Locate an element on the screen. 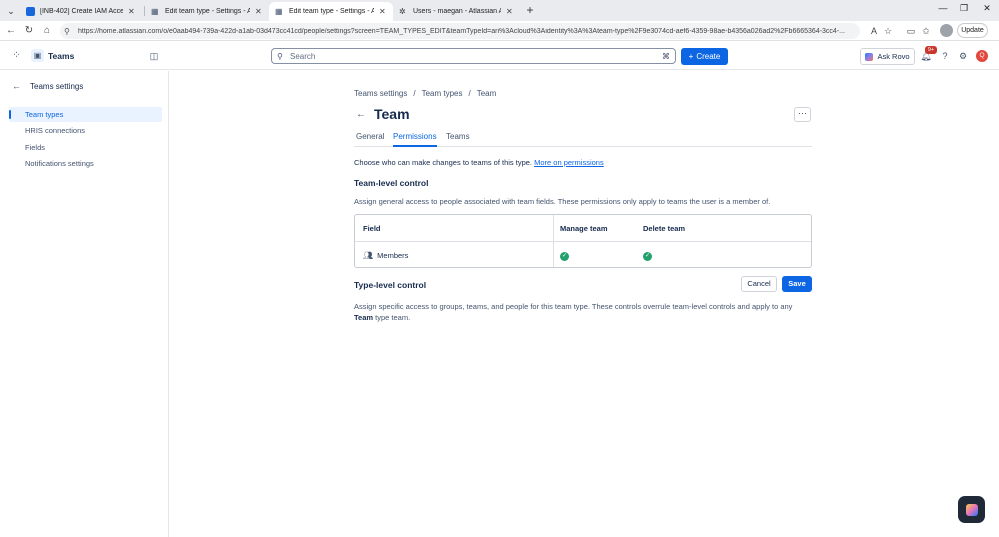  site-info-icon: ⚲ is located at coordinates (69, 31).